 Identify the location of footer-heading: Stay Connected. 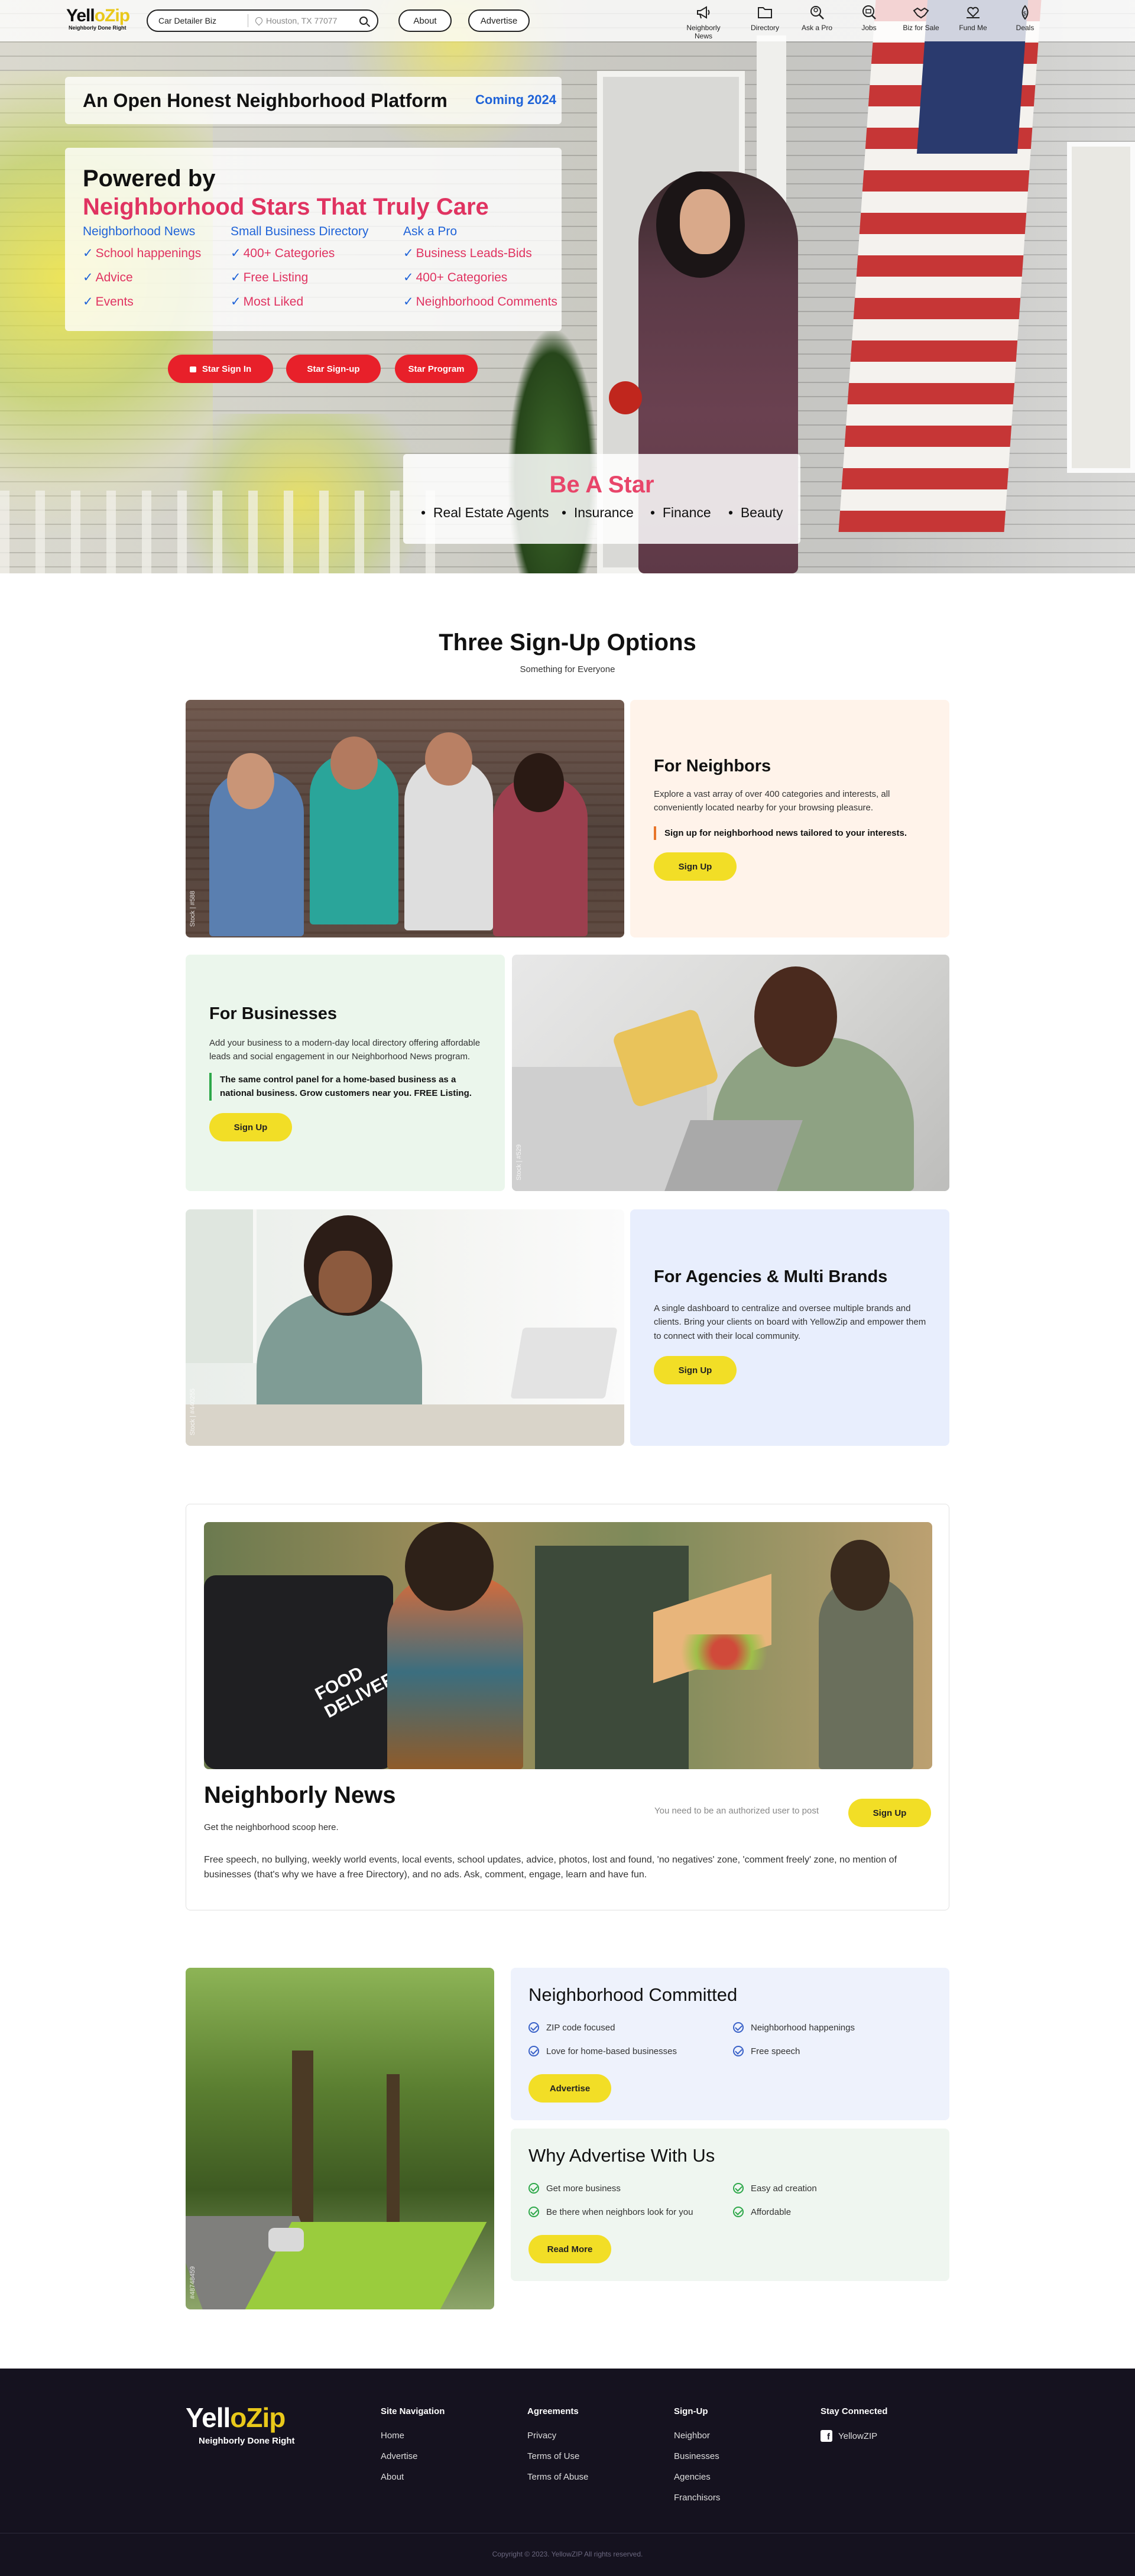
(854, 2411).